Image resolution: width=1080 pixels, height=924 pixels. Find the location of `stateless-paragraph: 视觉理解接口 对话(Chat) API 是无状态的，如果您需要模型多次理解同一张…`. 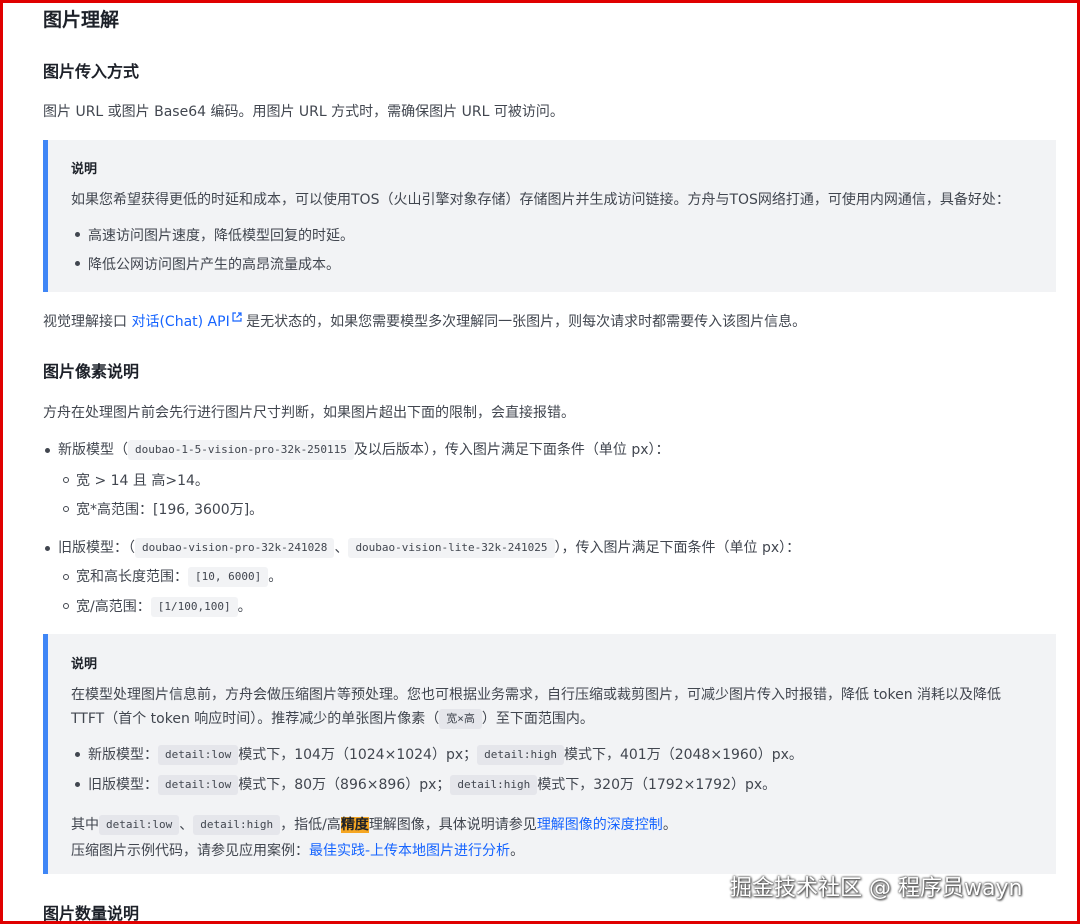

stateless-paragraph: 视觉理解接口 对话(Chat) API 是无状态的，如果您需要模型多次理解同一张… is located at coordinates (424, 321).